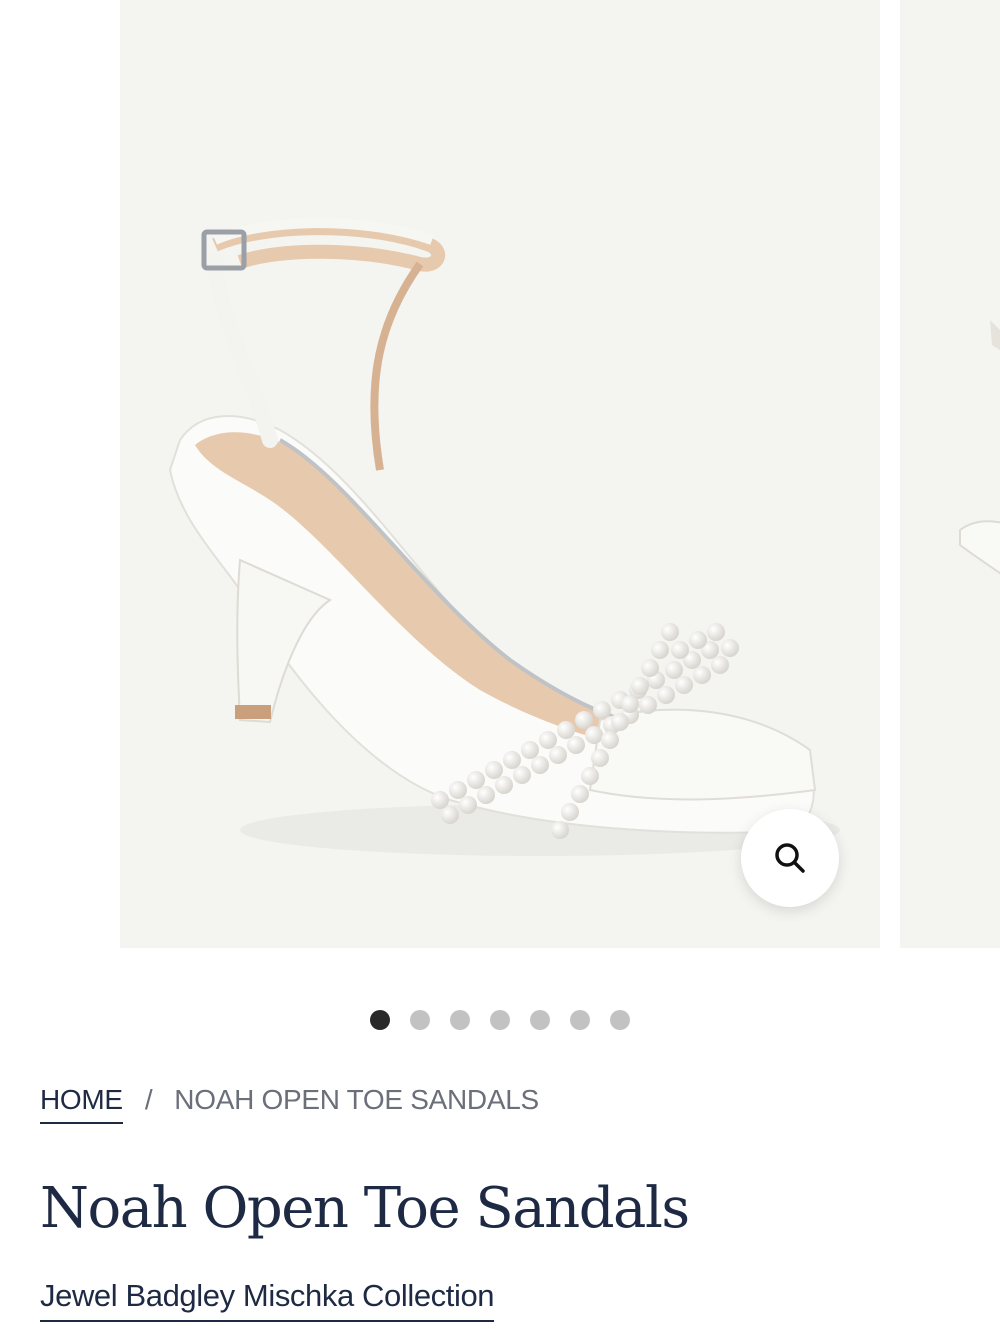  What do you see at coordinates (267, 1300) in the screenshot?
I see `collection-link: Jewel Badgley Mischka Collection` at bounding box center [267, 1300].